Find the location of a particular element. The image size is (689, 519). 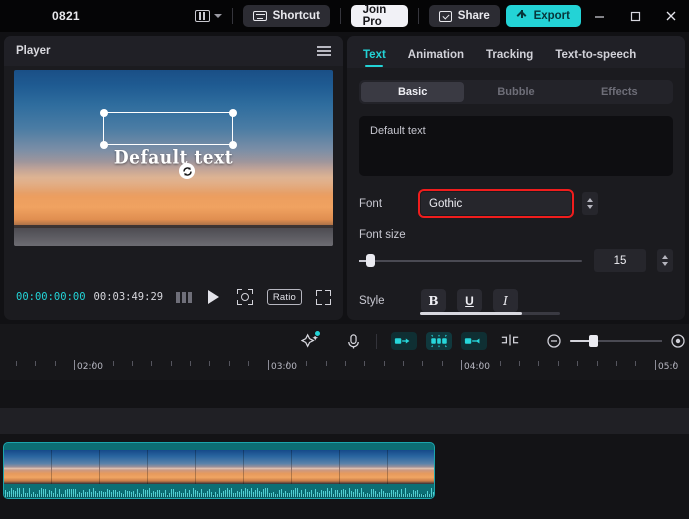

player-header: Player is located at coordinates (173, 51).